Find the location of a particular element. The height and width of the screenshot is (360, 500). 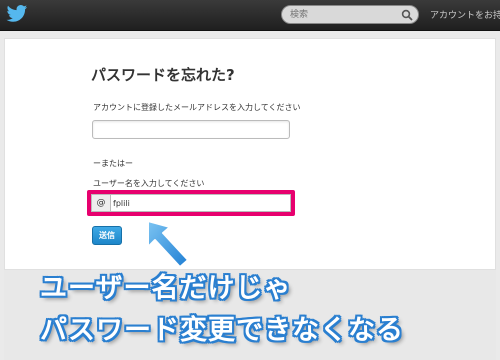

annotation-line-1: ユーザー名だけじゃ is located at coordinates (166, 288).